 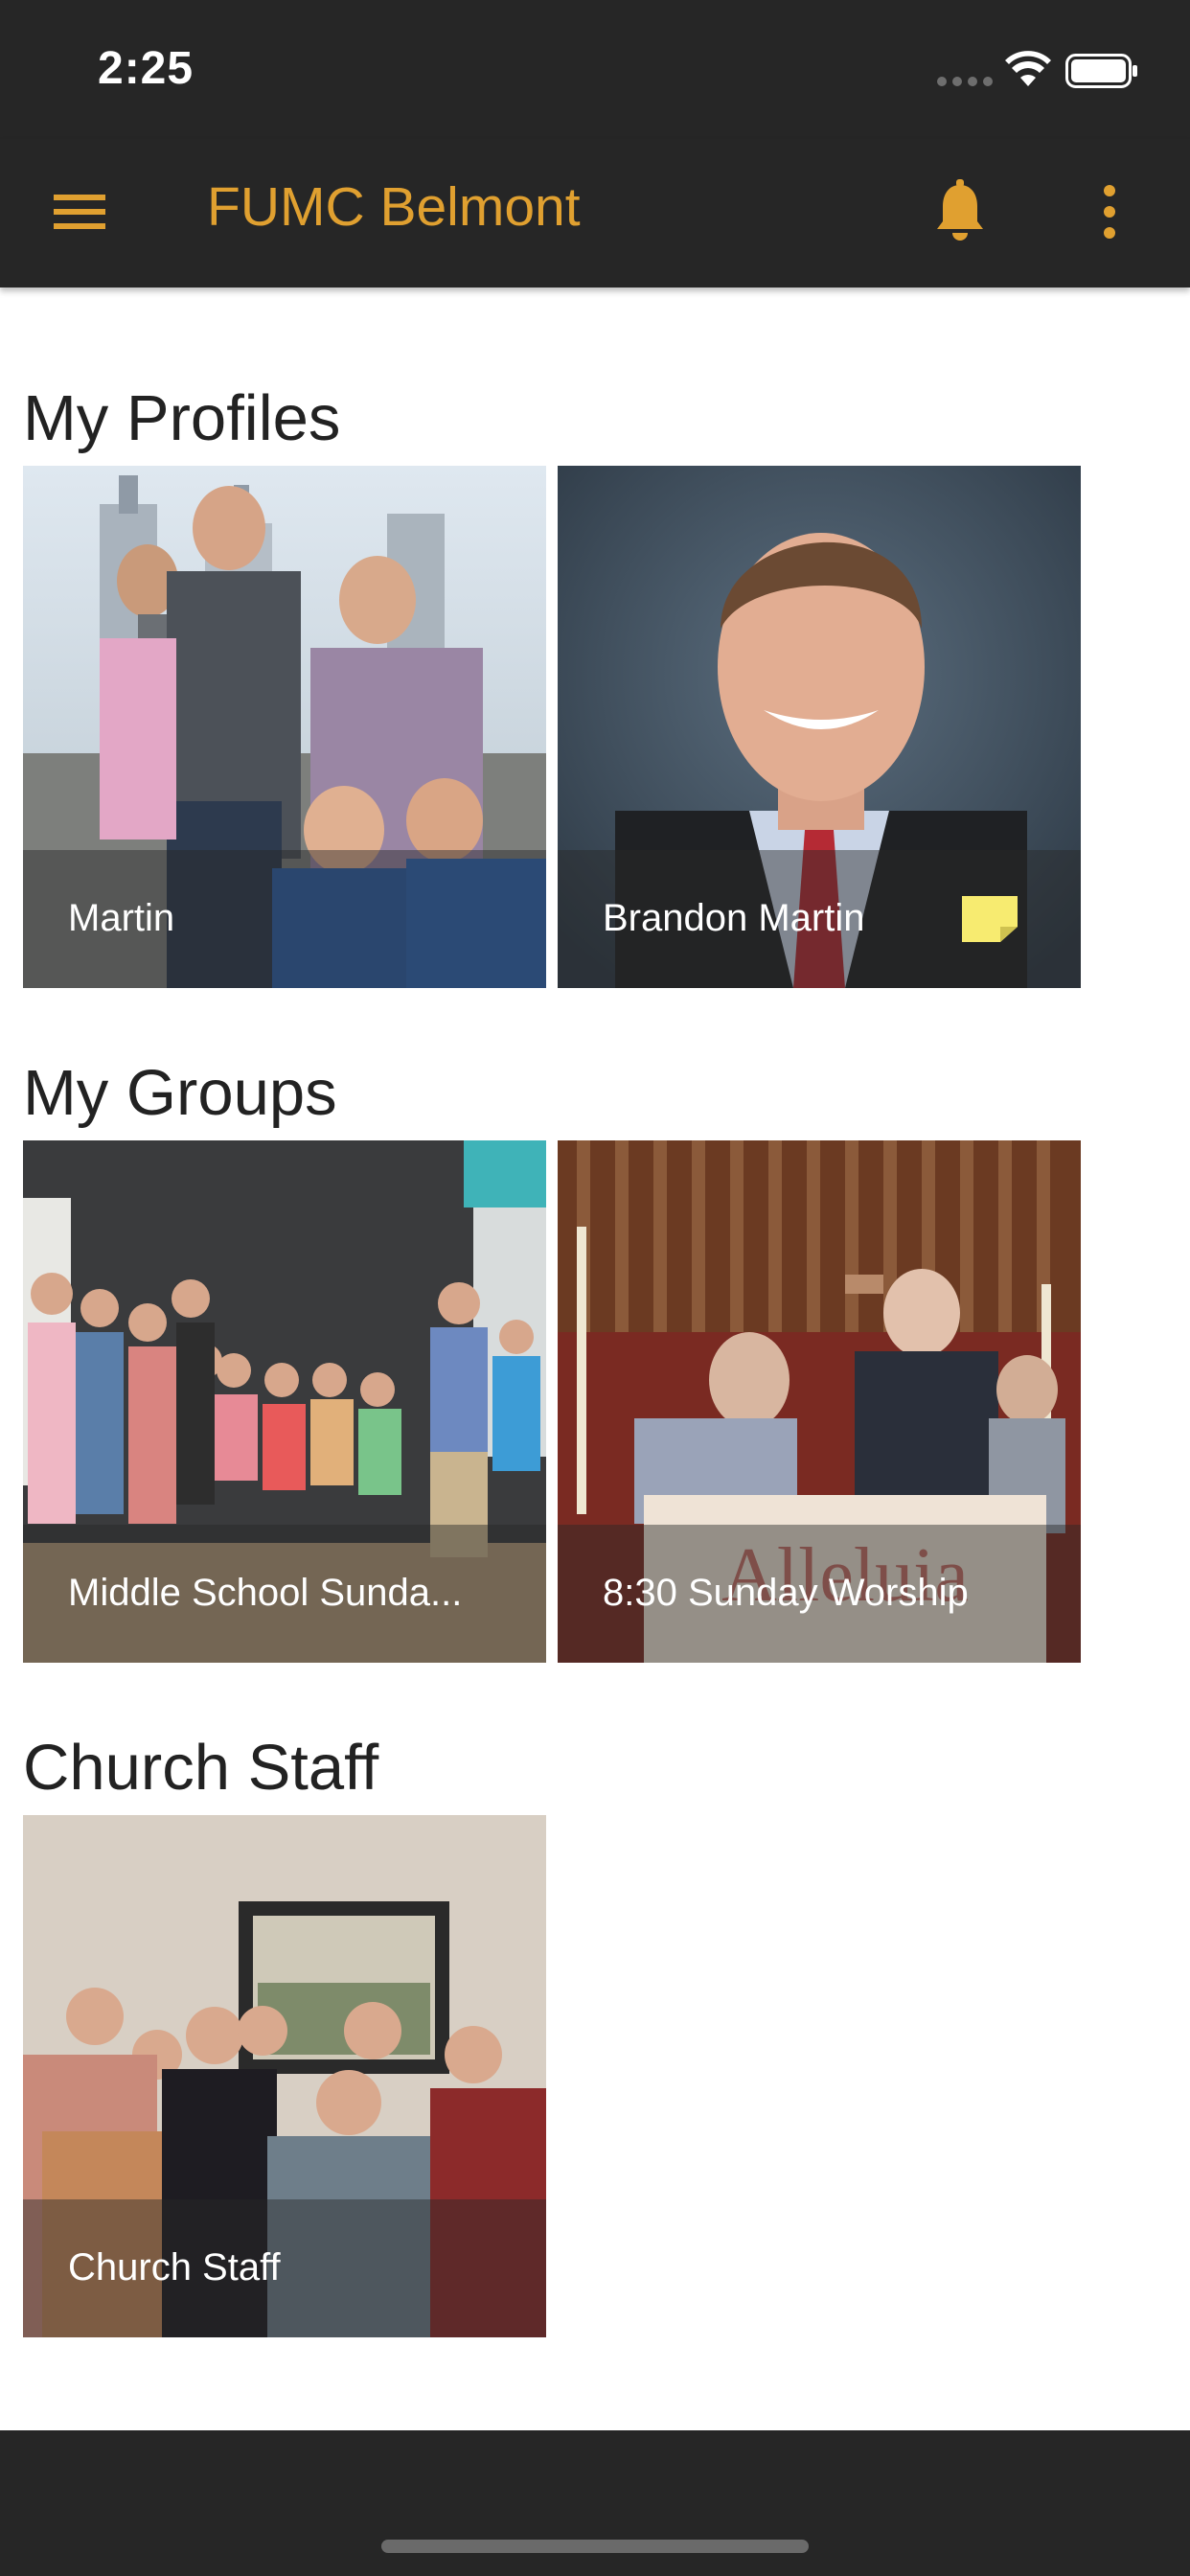 I want to click on wifi-icon, so click(x=1028, y=68).